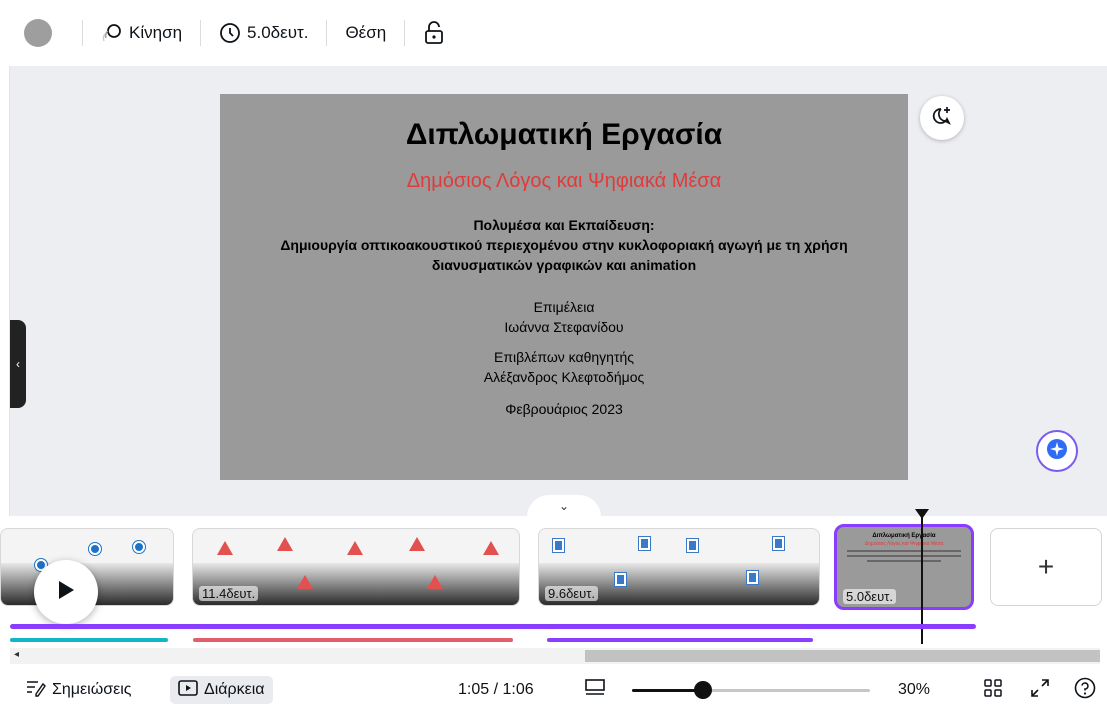 The image size is (1107, 704). I want to click on collapse-timeline-button: ⌄, so click(564, 506).